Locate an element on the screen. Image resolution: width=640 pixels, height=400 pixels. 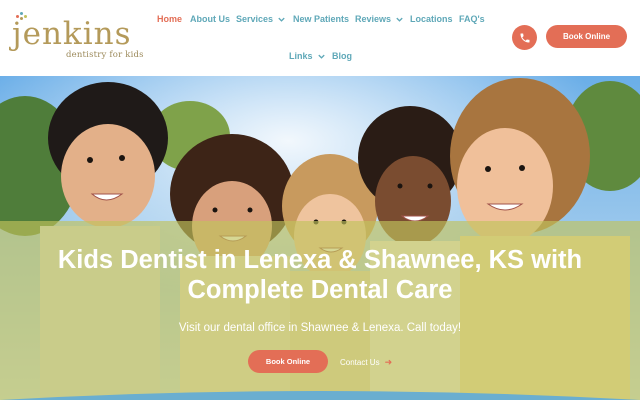
arrow-right-icon: ➜ is located at coordinates (388, 361).